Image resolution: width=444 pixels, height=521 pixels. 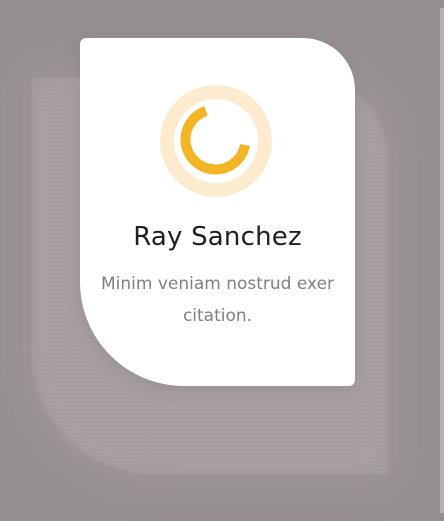 I want to click on profile-name: Ray Sanchez, so click(x=217, y=237).